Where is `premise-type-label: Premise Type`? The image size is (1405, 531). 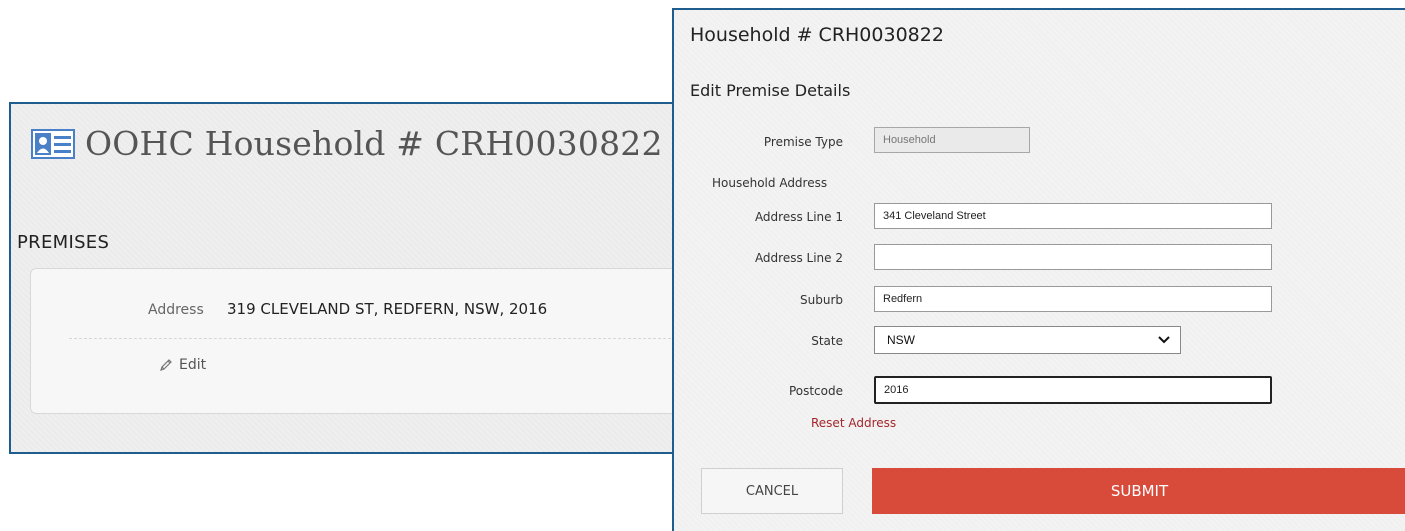 premise-type-label: Premise Type is located at coordinates (803, 142).